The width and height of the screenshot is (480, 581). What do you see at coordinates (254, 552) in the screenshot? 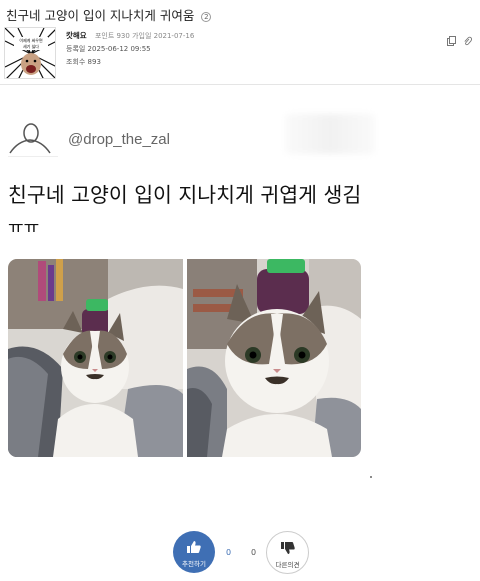
I see `downvote-count: 0` at bounding box center [254, 552].